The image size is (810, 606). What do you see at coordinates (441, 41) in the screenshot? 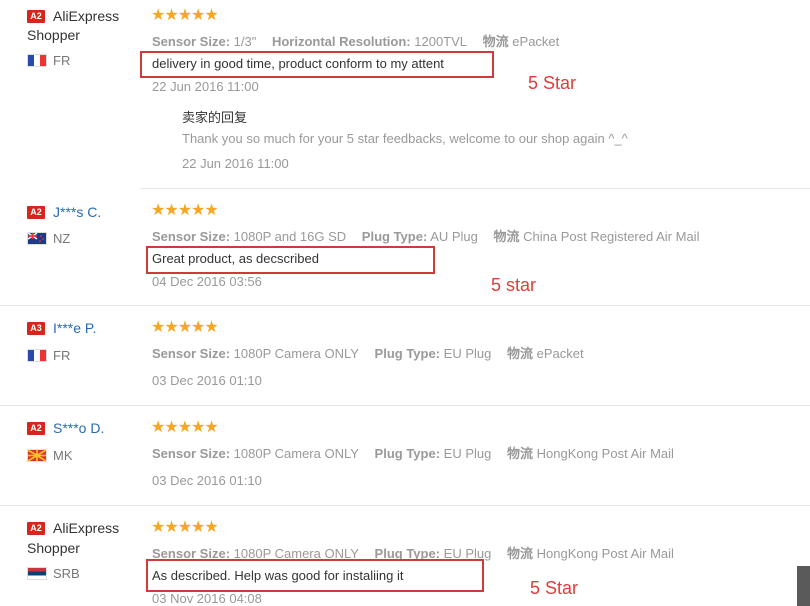
I see `attr-value: 1200TVL` at bounding box center [441, 41].